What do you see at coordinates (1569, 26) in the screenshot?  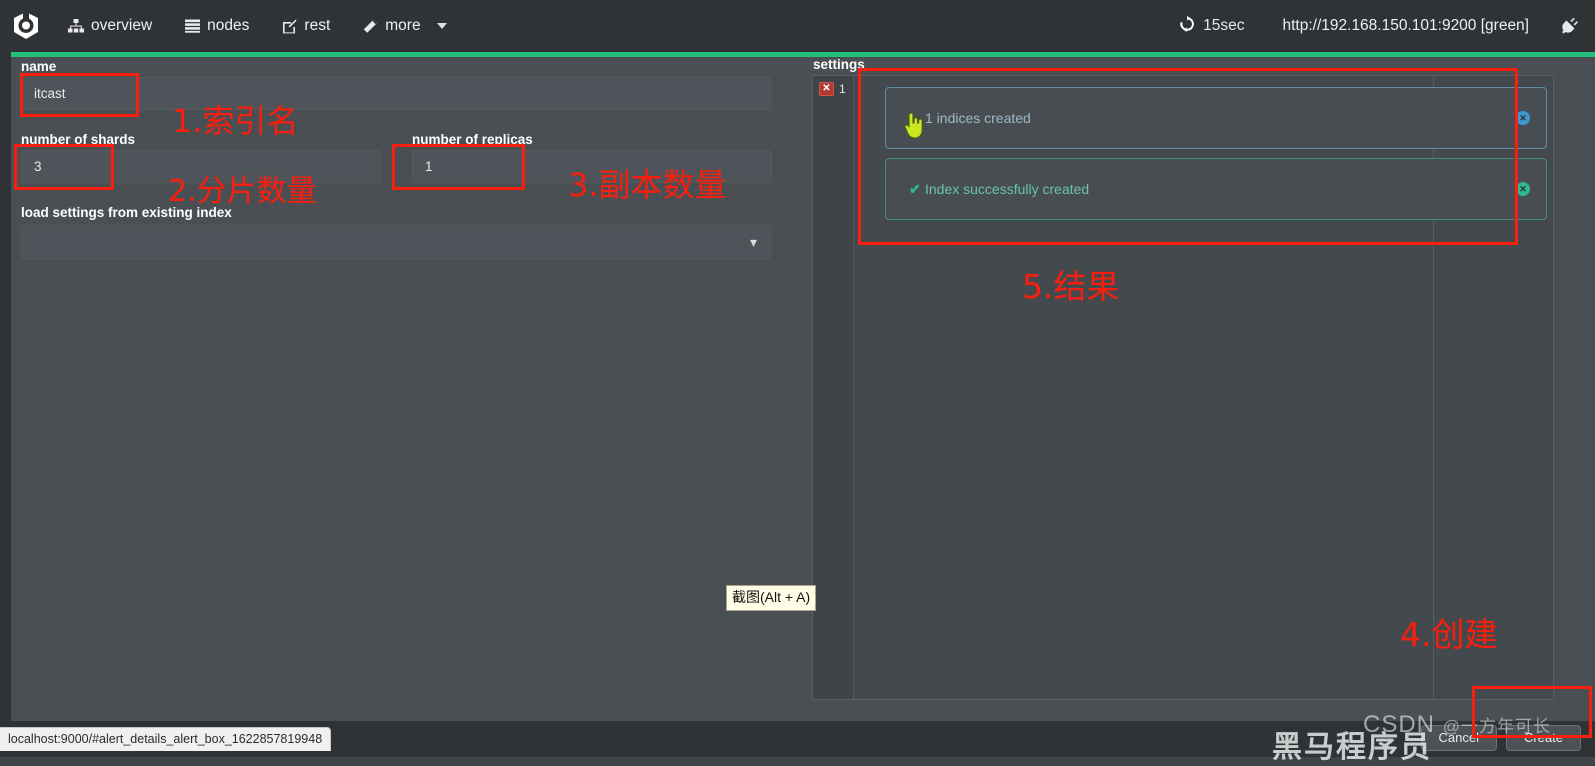 I see `plug-icon` at bounding box center [1569, 26].